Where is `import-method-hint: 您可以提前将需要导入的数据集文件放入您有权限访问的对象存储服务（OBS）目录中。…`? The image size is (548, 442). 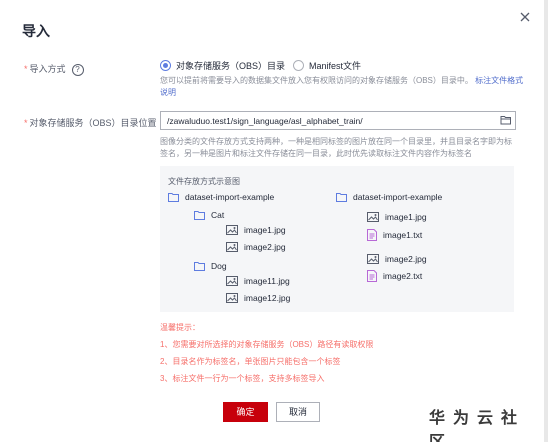
import-method-hint: 您可以提前将需要导入的数据集文件放入您有权限访问的对象存储服务（OBS）目录中。… is located at coordinates (342, 86).